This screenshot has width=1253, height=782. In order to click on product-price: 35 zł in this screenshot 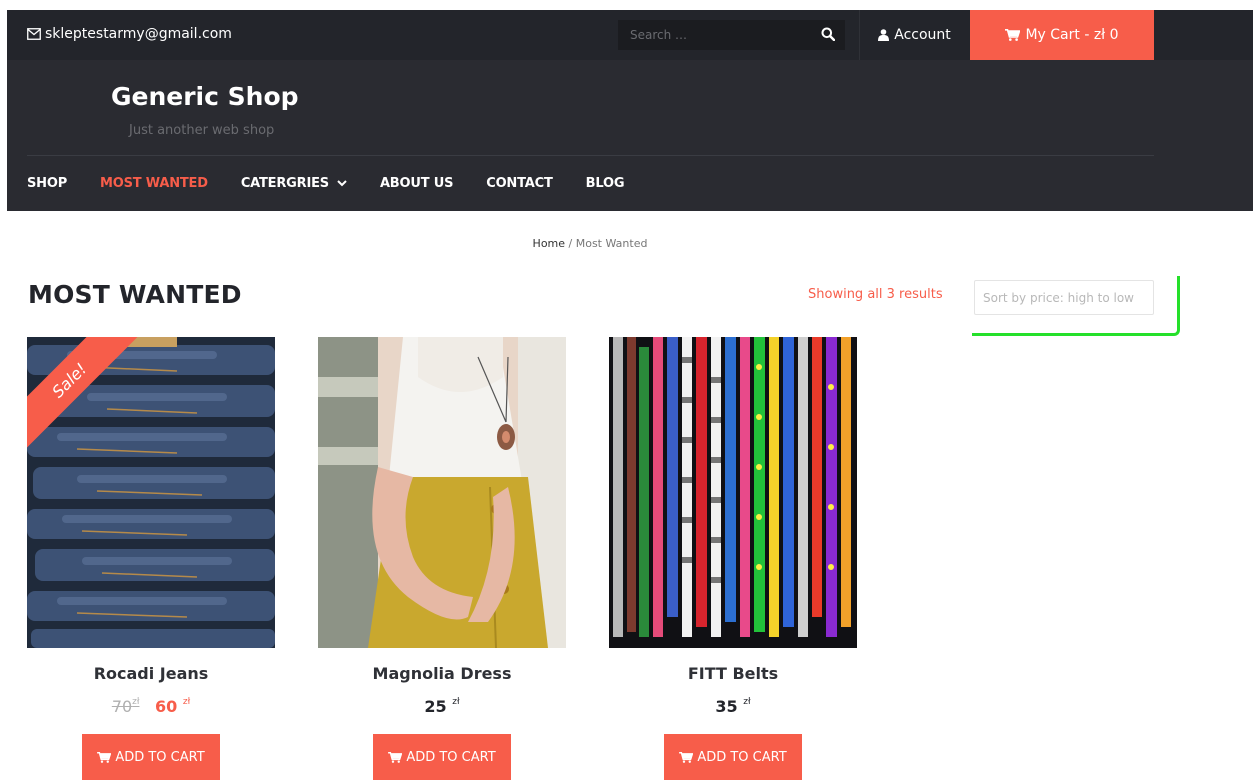, I will do `click(733, 706)`.